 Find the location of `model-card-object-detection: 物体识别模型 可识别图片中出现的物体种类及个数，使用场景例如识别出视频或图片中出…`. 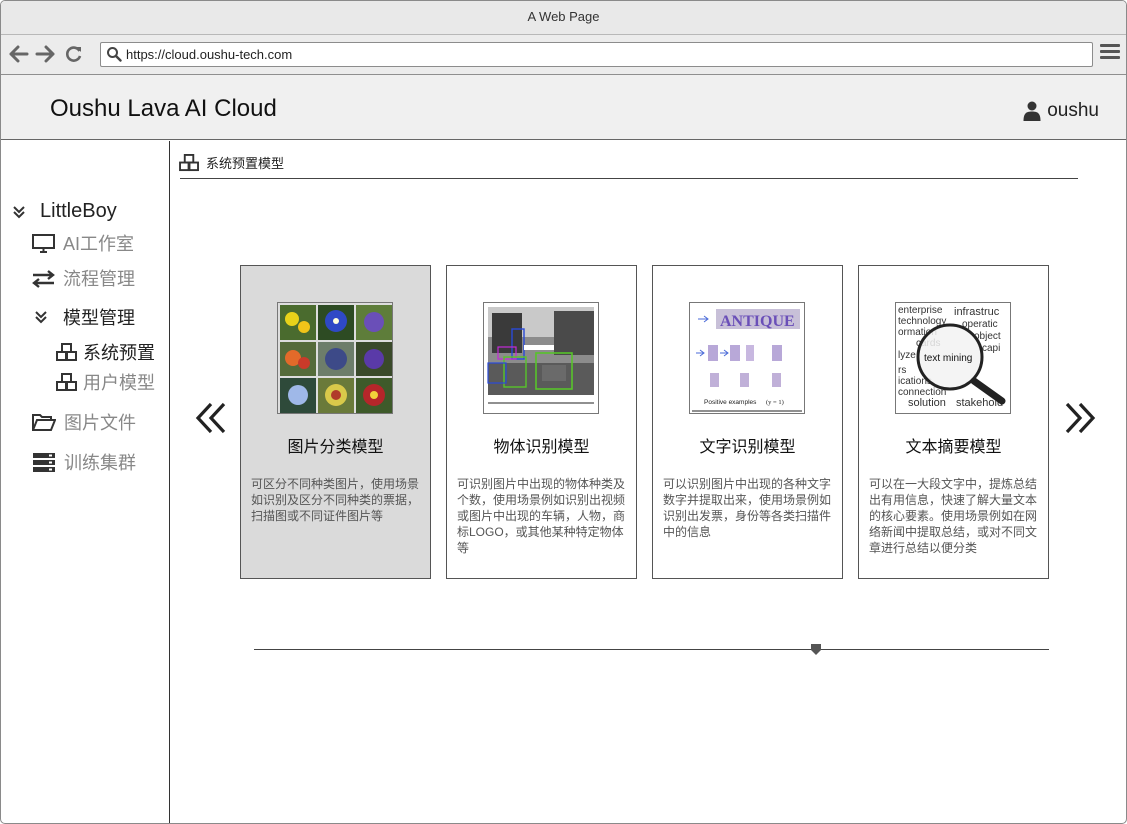

model-card-object-detection: 物体识别模型 可识别图片中出现的物体种类及个数，使用场景例如识别出视频或图片中出… is located at coordinates (541, 422).